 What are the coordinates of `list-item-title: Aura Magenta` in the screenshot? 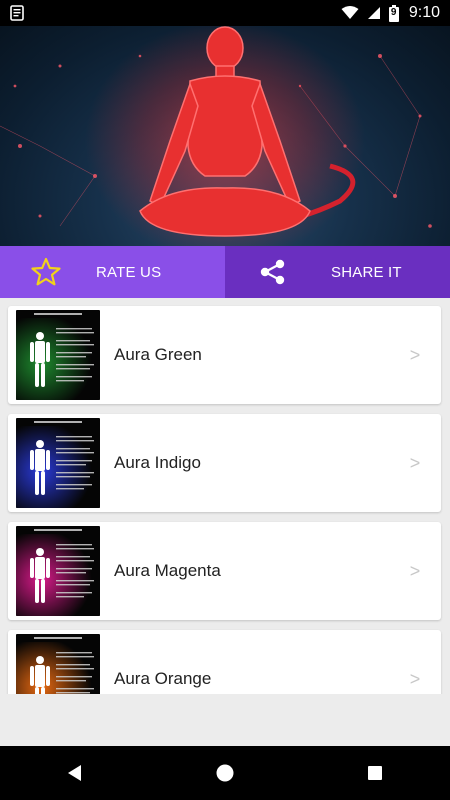 It's located at (167, 570).